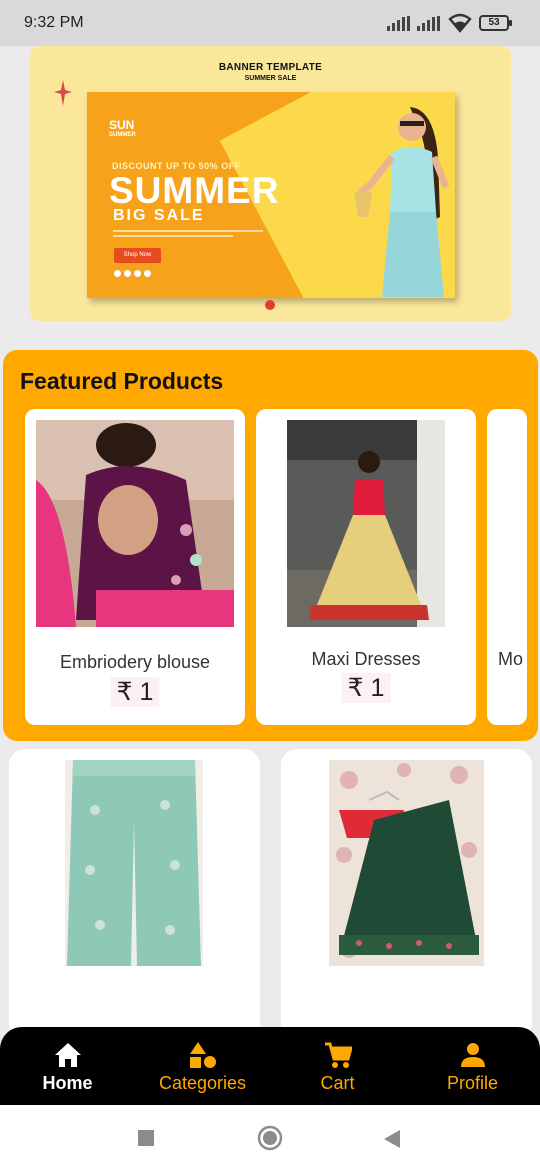 This screenshot has width=540, height=1170. What do you see at coordinates (460, 23) in the screenshot?
I see `wifi-icon` at bounding box center [460, 23].